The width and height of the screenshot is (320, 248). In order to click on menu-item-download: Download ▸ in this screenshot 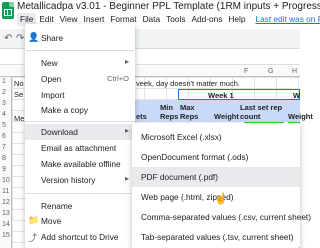, I will do `click(80, 132)`.